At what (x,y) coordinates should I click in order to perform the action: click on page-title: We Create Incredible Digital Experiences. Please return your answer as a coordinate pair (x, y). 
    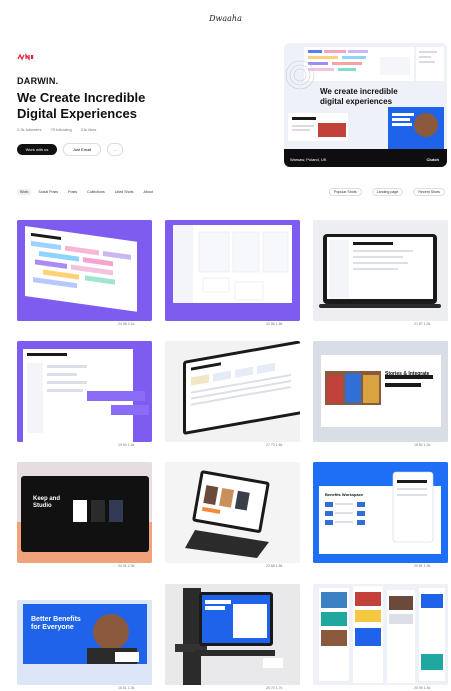
    Looking at the image, I should click on (117, 106).